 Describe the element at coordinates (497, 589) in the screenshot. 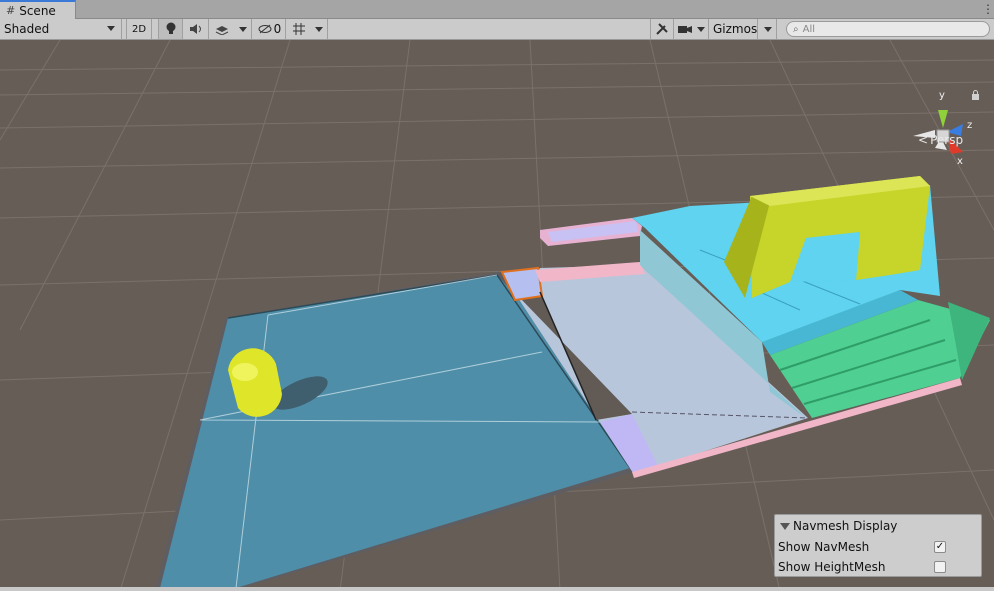

I see `viewport-bottom-border` at that location.